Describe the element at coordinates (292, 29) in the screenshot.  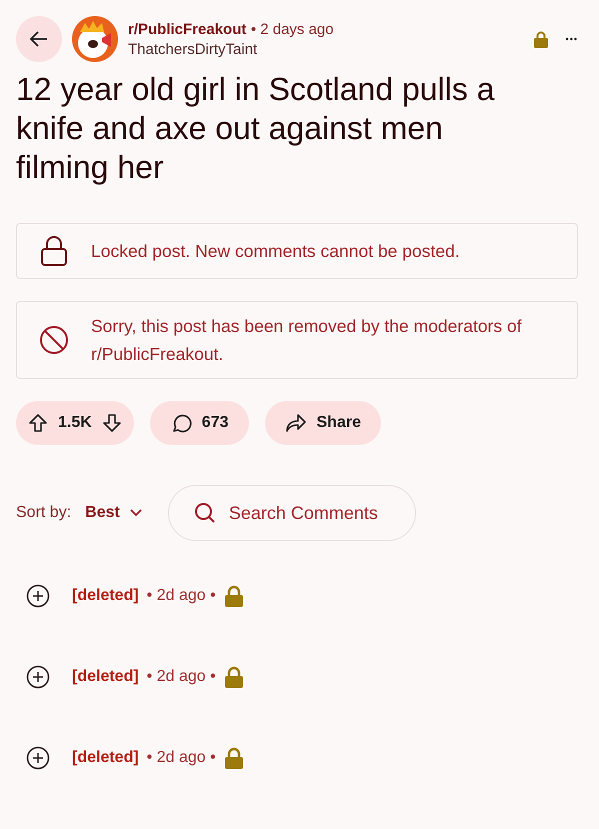
I see `post-time: • 2 days ago` at that location.